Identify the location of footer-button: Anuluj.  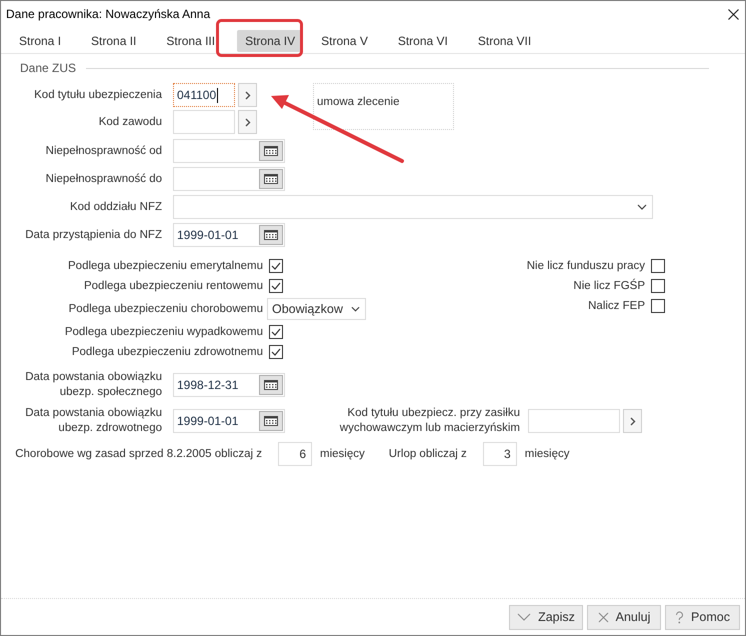
(624, 617).